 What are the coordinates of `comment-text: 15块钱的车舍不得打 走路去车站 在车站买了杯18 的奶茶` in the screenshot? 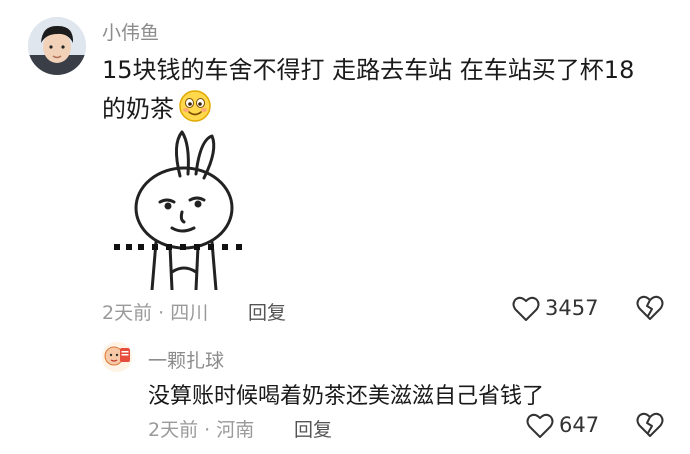 It's located at (387, 90).